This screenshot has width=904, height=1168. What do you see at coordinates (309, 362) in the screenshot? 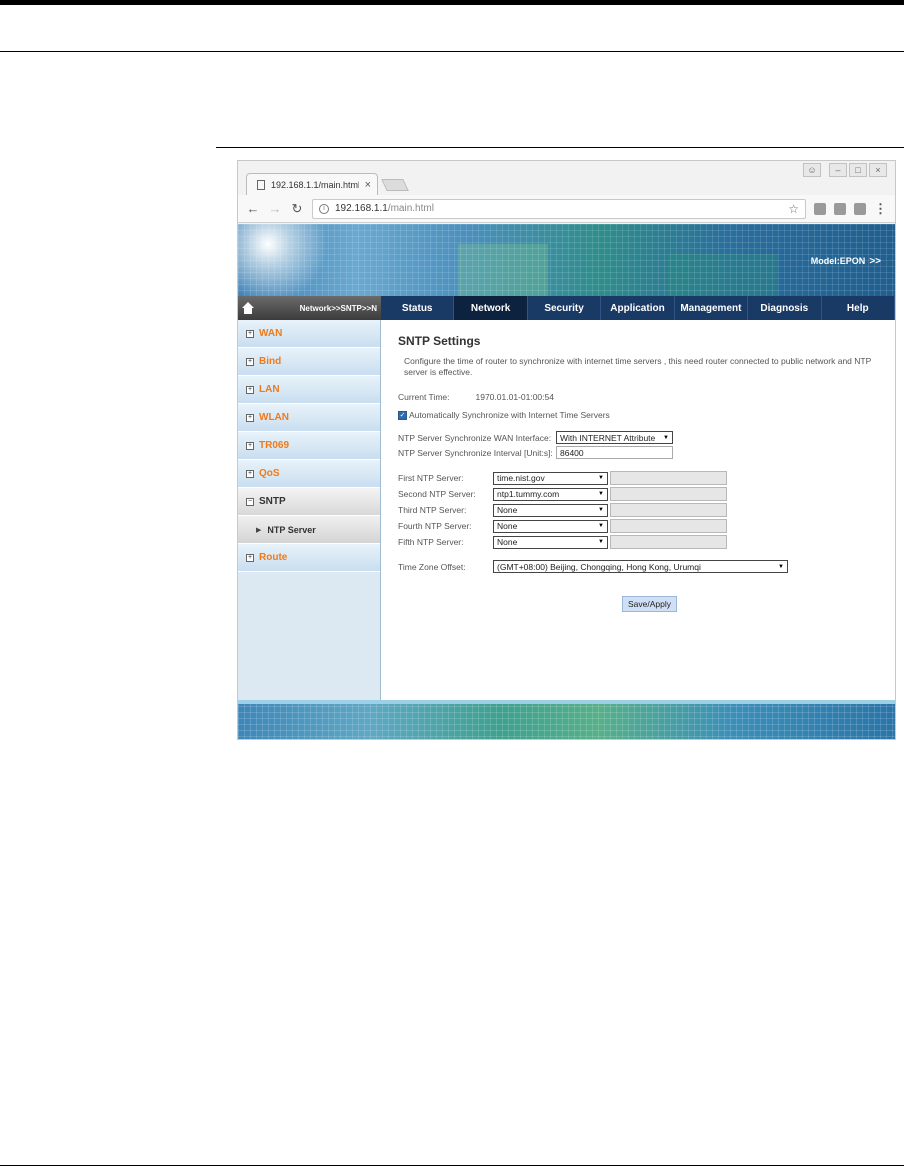
I see `sidebar-item-bind: + Bind` at bounding box center [309, 362].